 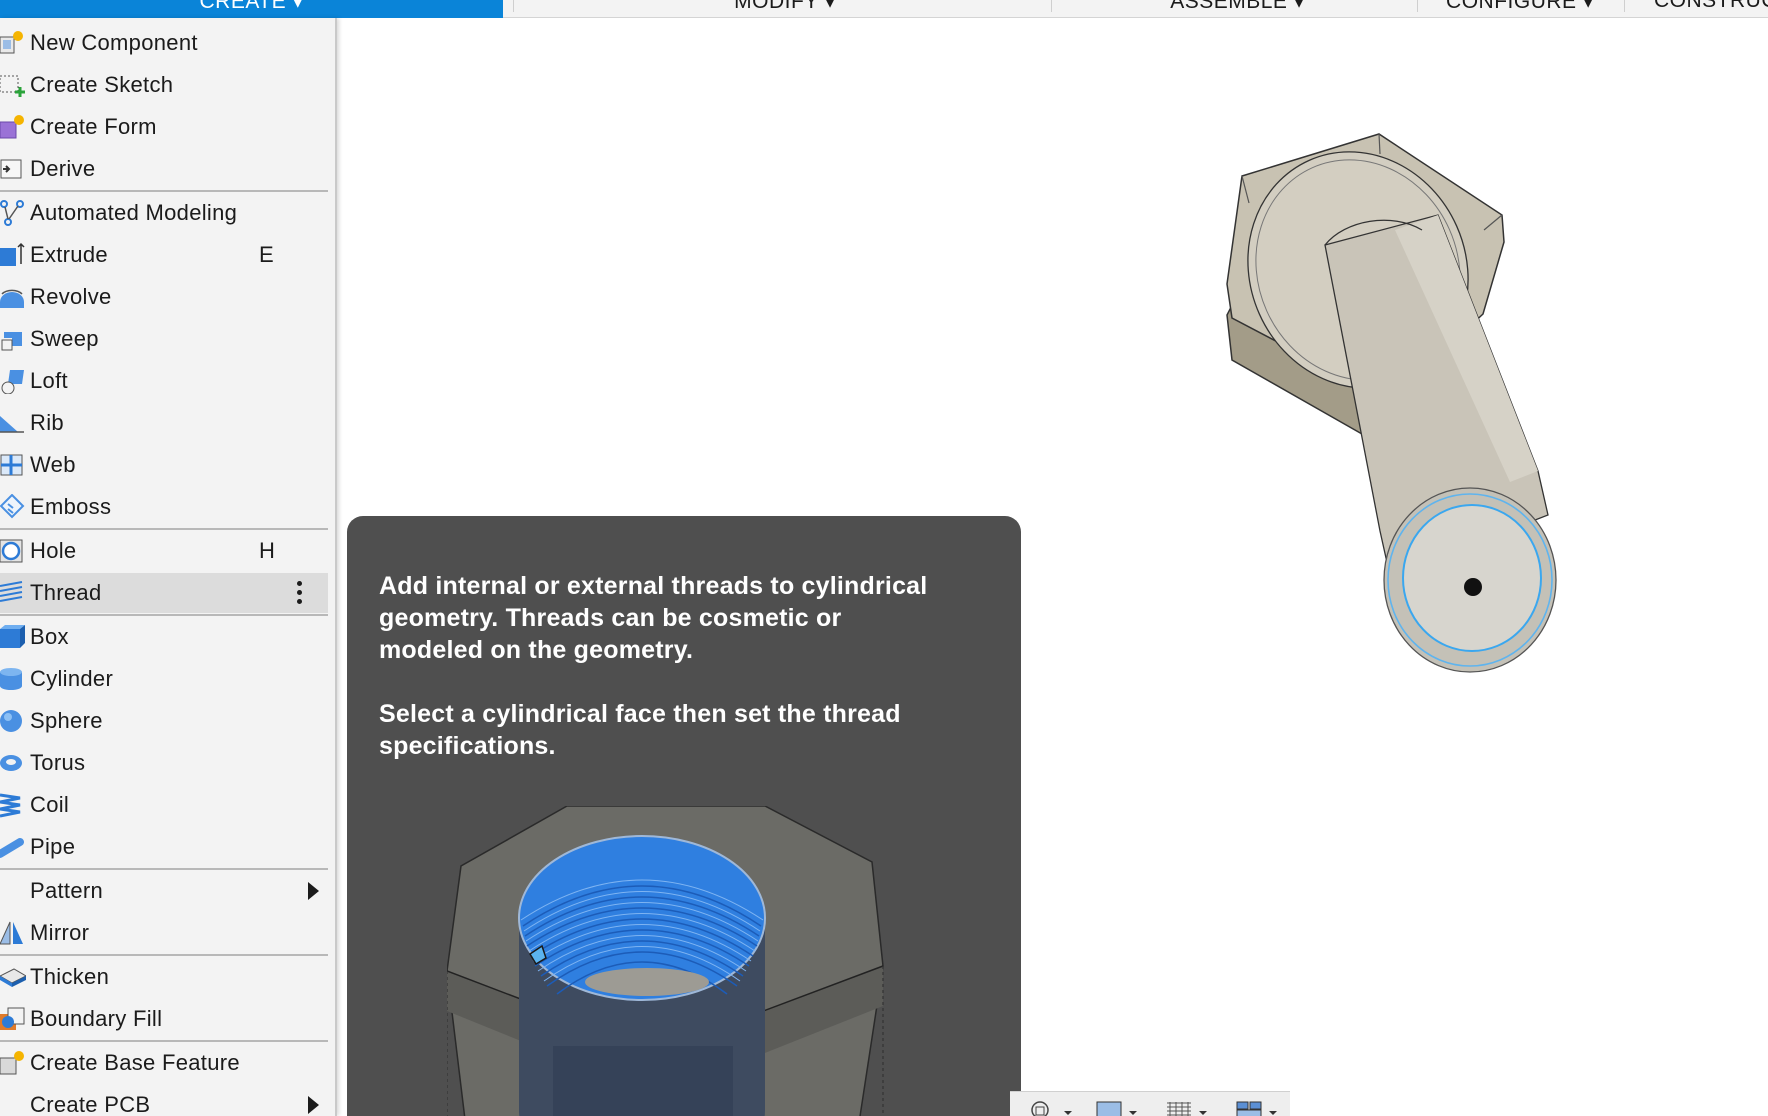 I want to click on mirror-icon, so click(x=11, y=933).